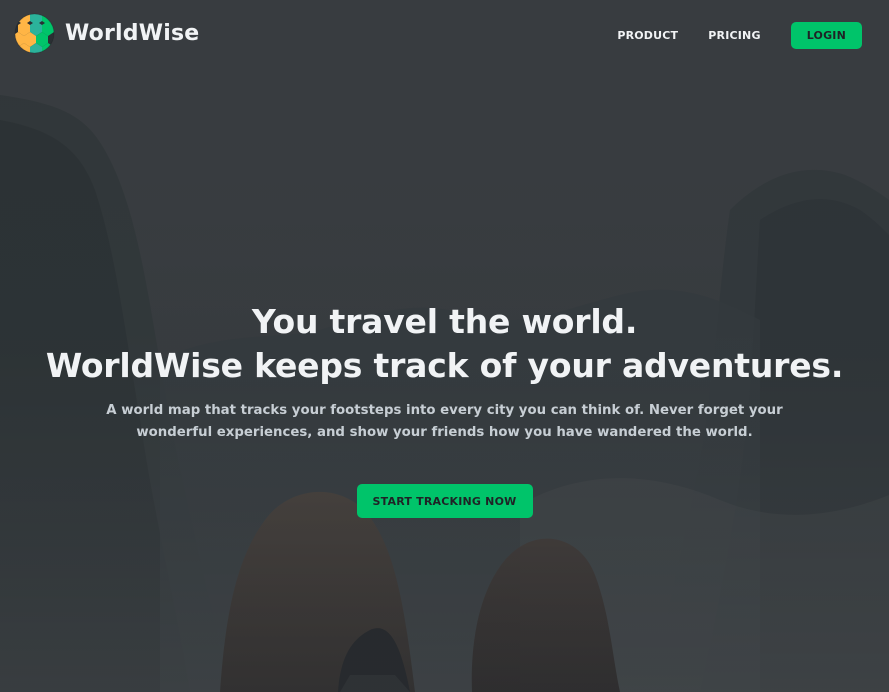  Describe the element at coordinates (734, 35) in the screenshot. I see `nav-pricing-link: PRICING` at that location.